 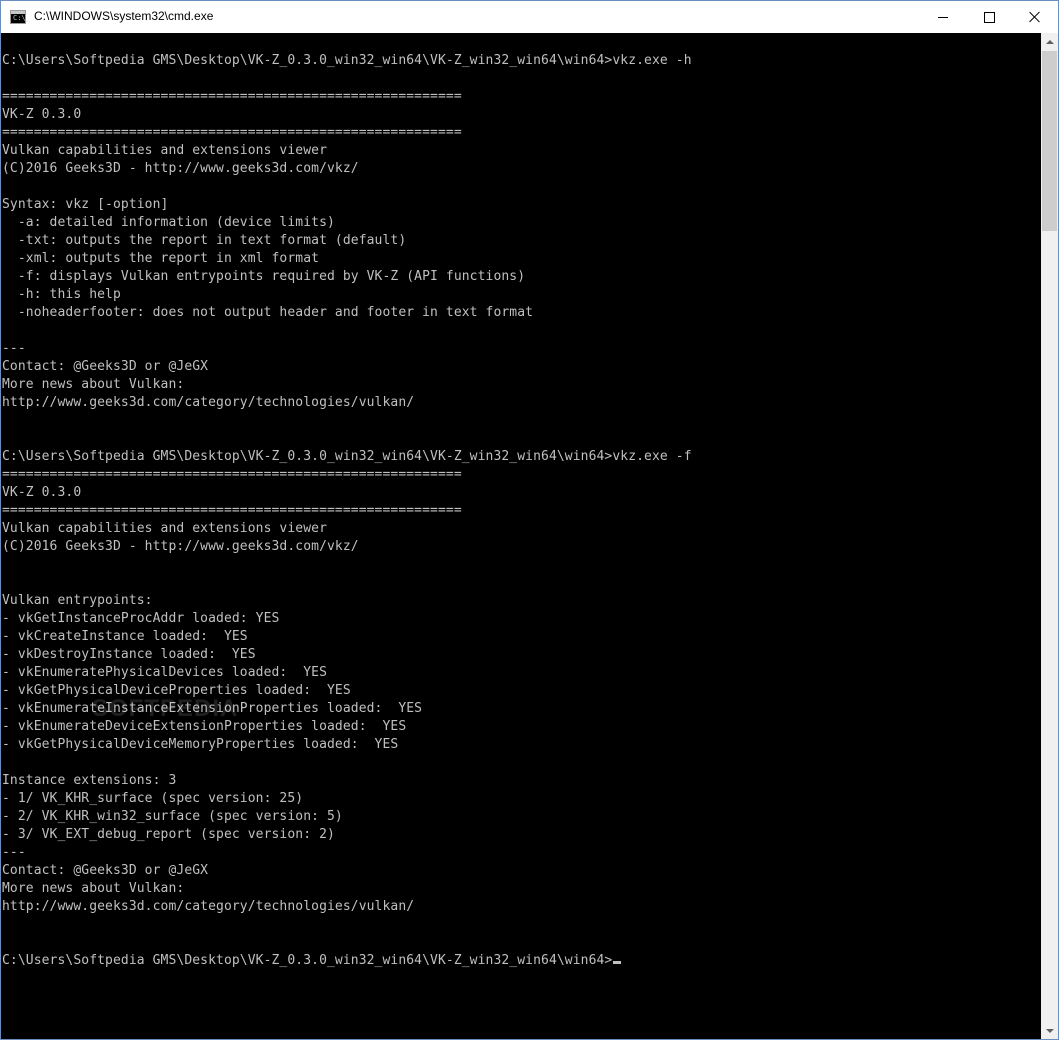 I want to click on scroll-down-button, so click(x=1049, y=1030).